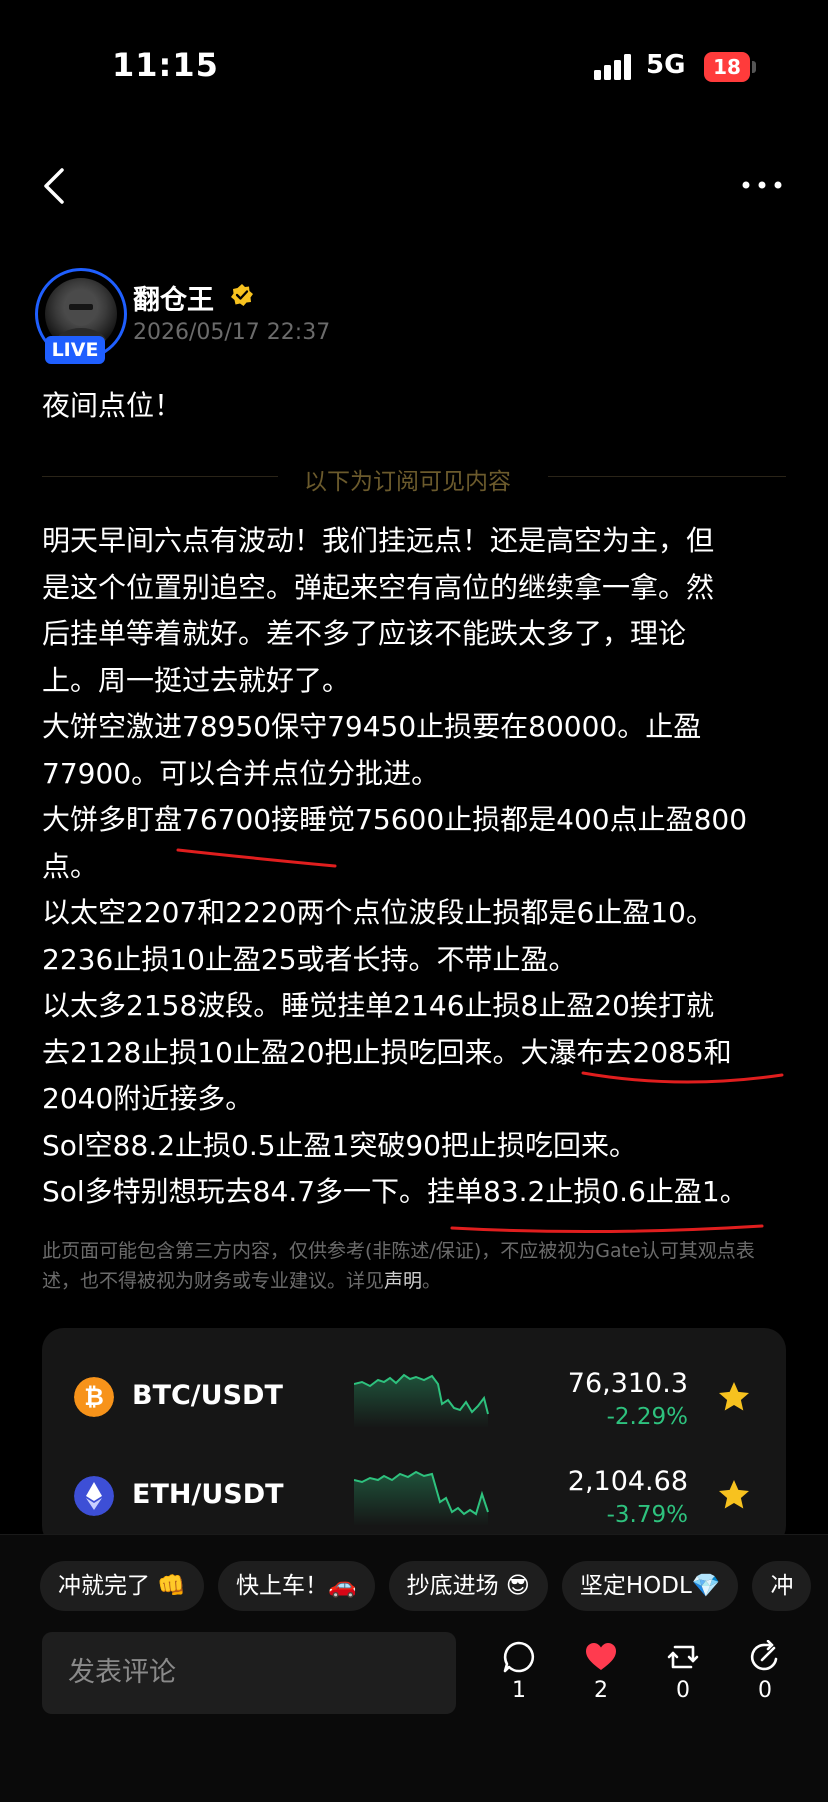 This screenshot has height=1802, width=828. What do you see at coordinates (782, 1586) in the screenshot?
I see `quick-reply-chip: 冲` at bounding box center [782, 1586].